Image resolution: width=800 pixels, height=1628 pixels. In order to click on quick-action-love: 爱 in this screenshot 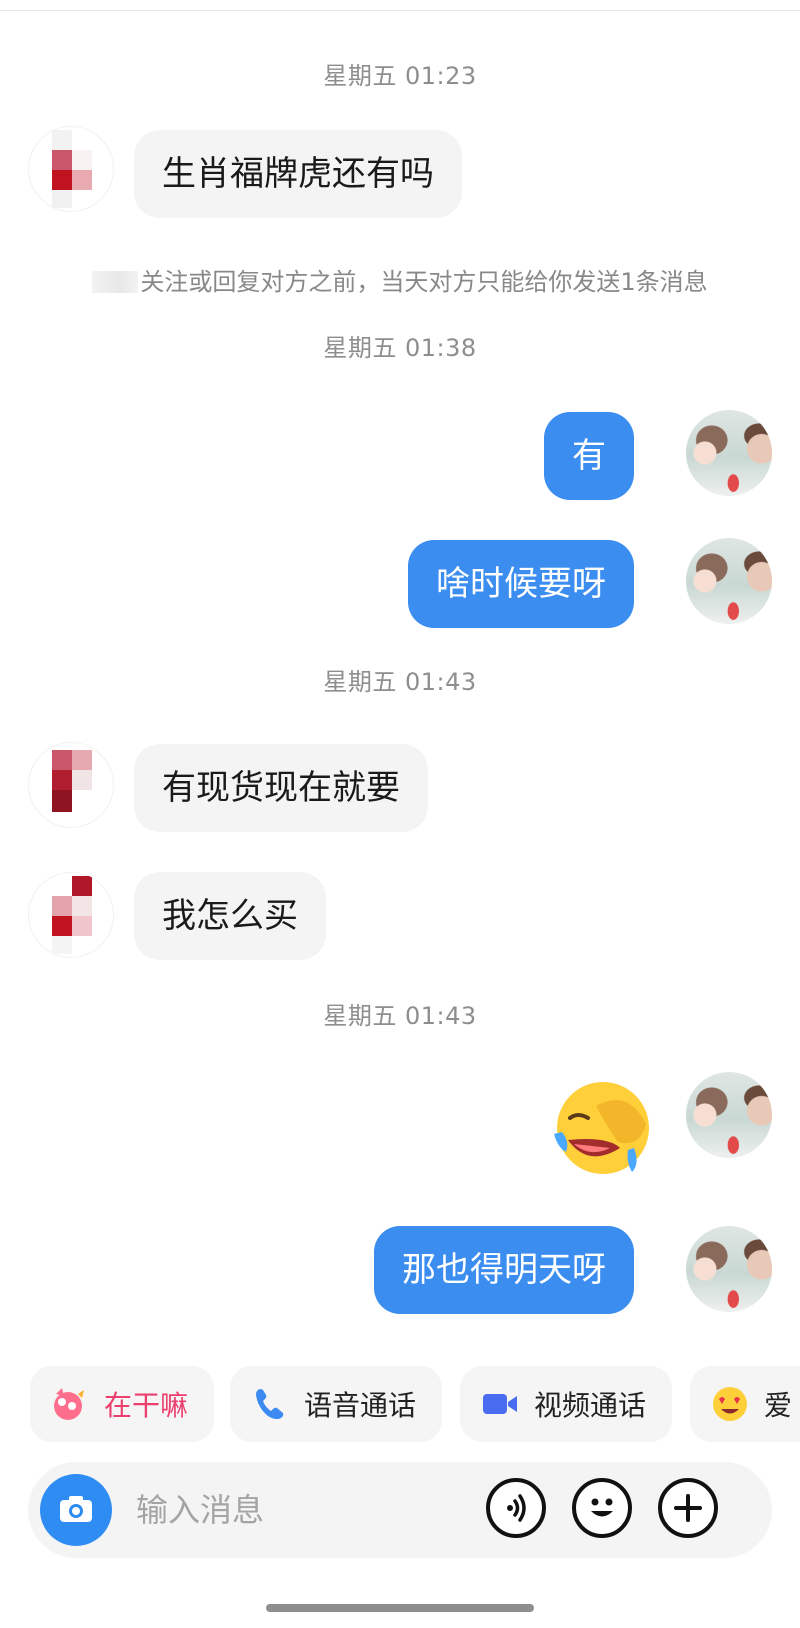, I will do `click(745, 1404)`.